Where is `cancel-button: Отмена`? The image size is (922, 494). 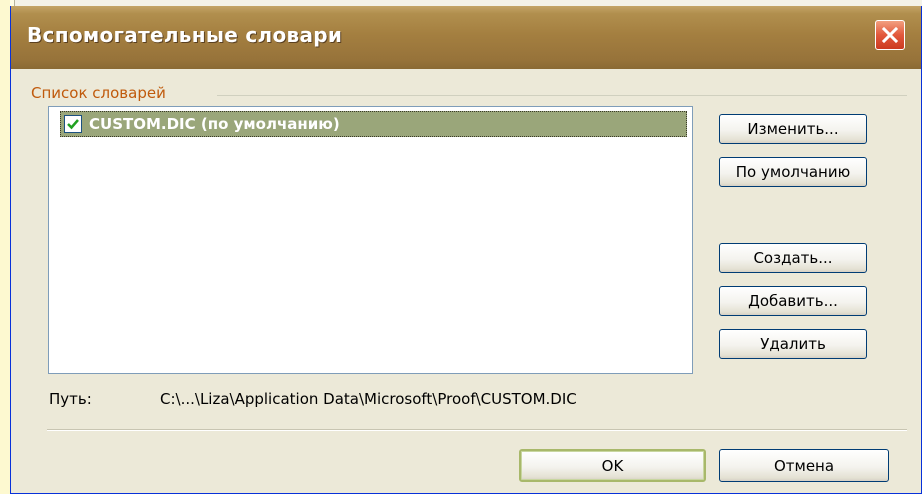 cancel-button: Отмена is located at coordinates (804, 465).